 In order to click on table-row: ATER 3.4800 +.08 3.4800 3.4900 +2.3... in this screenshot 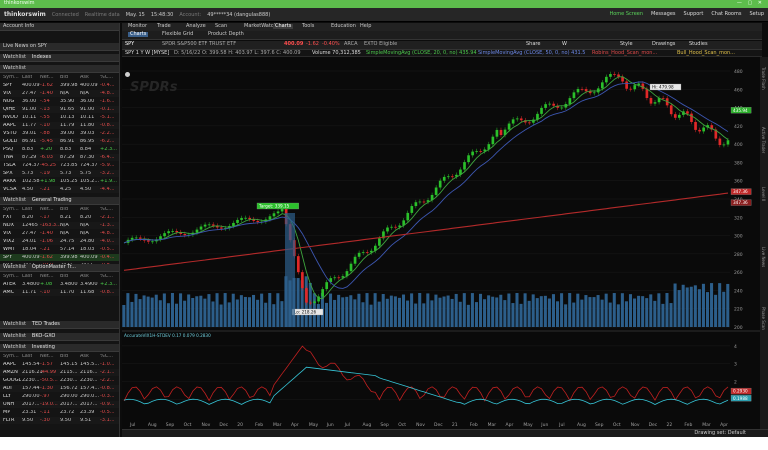, I will do `click(59, 284)`.